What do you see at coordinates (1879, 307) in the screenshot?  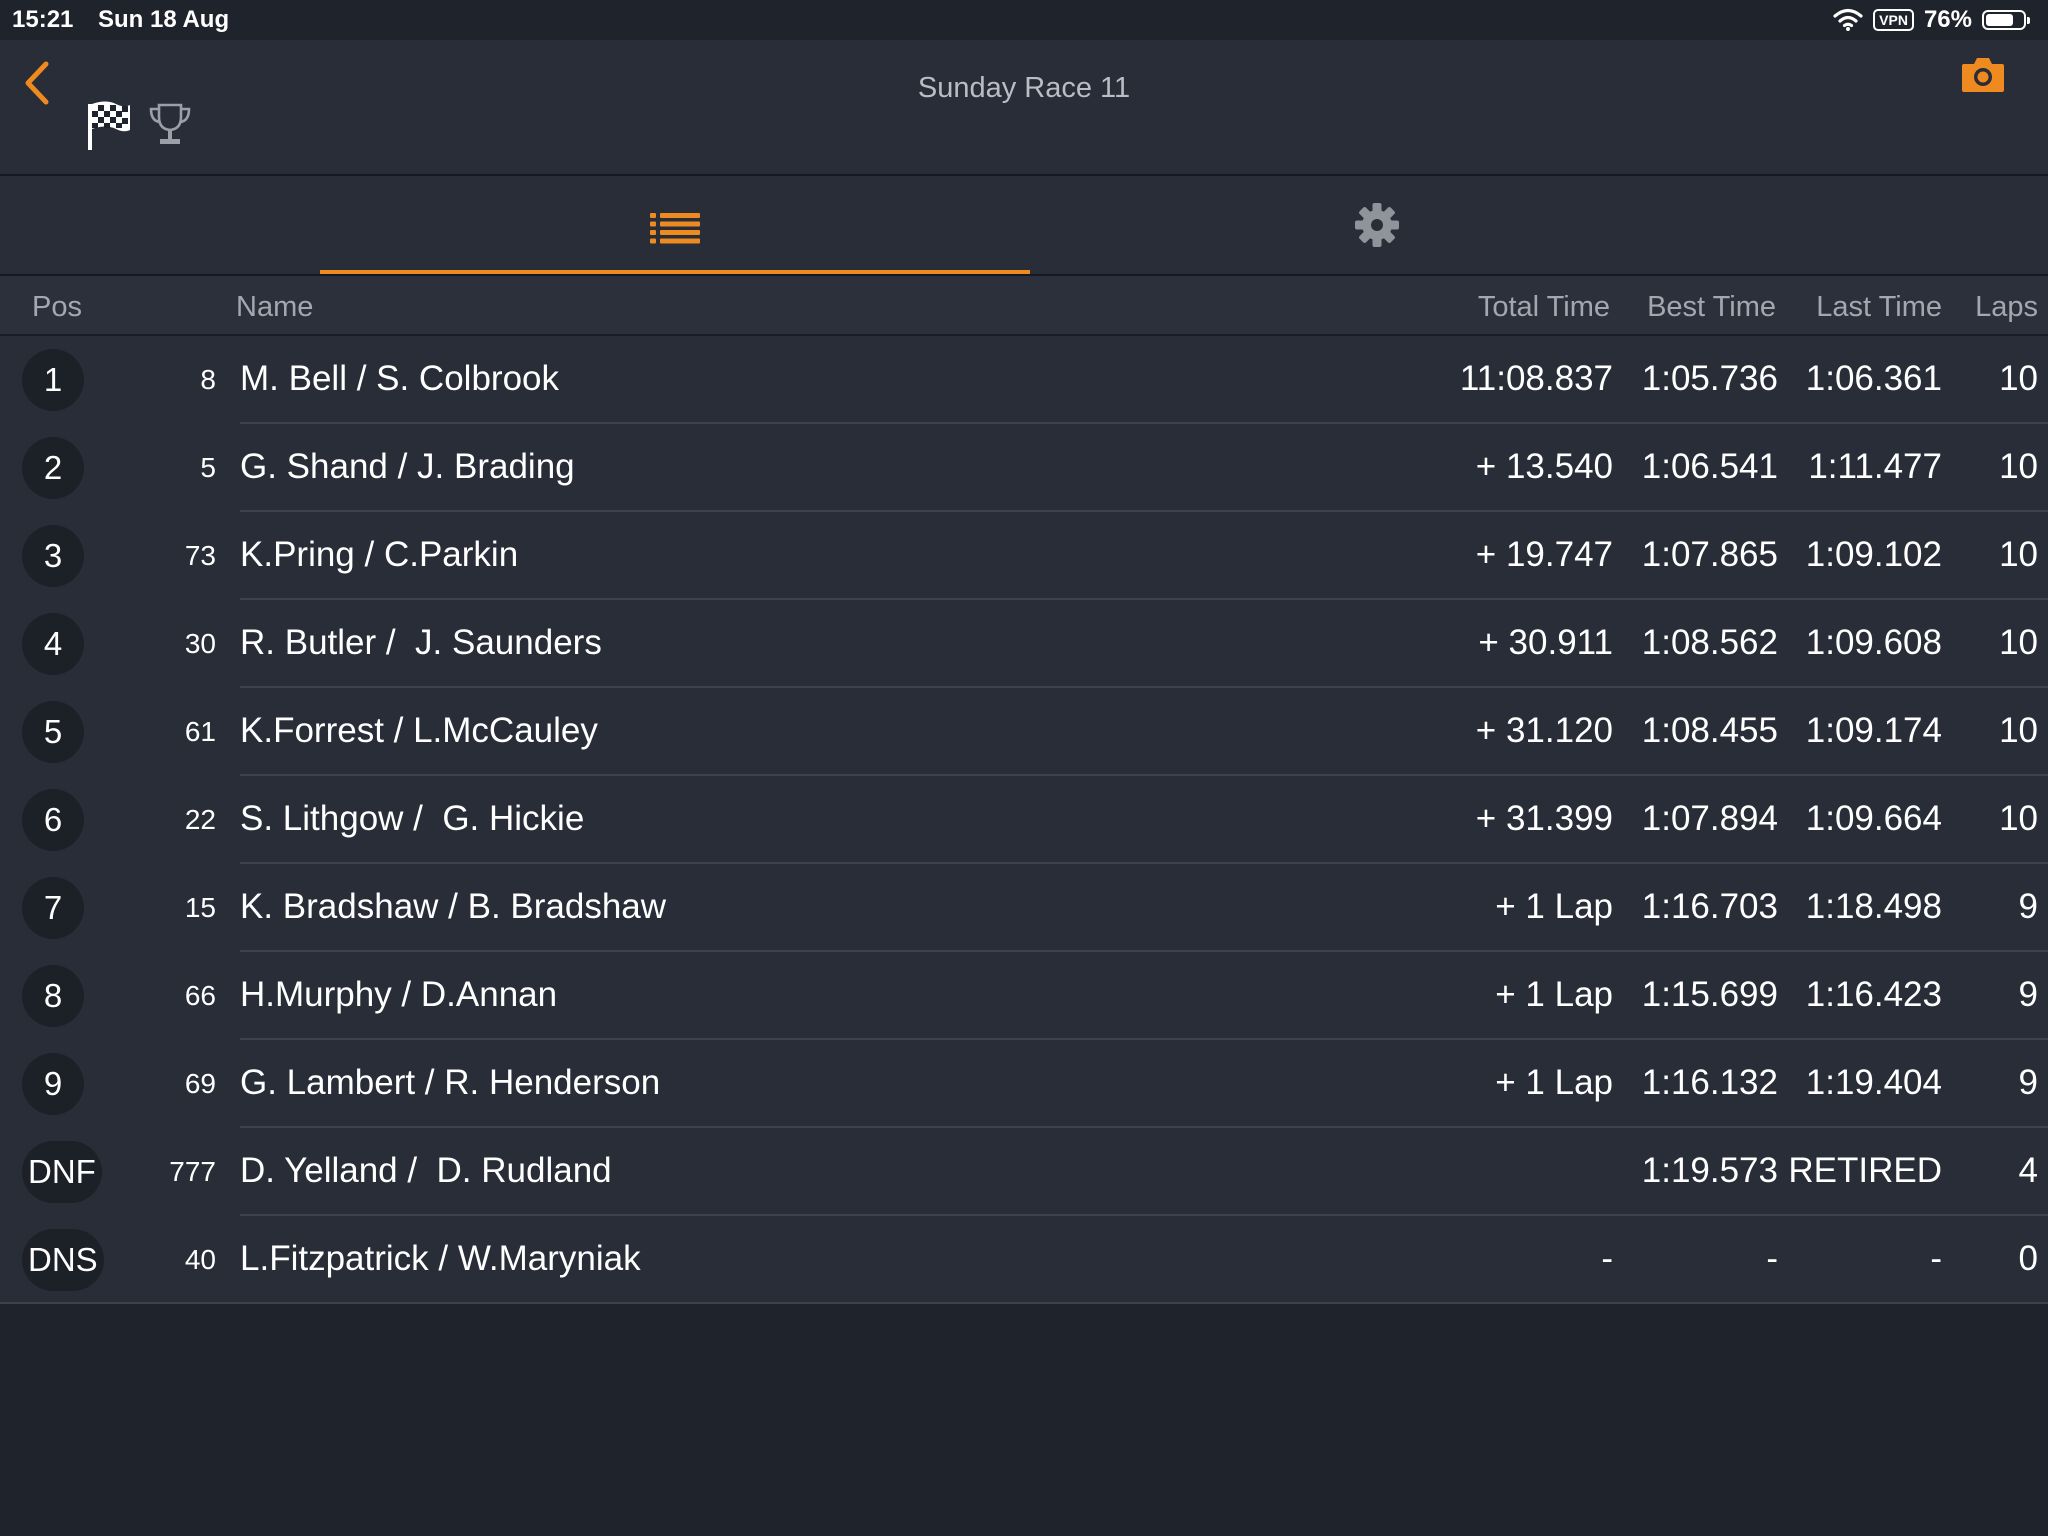 I see `header-last-time: Last Time` at bounding box center [1879, 307].